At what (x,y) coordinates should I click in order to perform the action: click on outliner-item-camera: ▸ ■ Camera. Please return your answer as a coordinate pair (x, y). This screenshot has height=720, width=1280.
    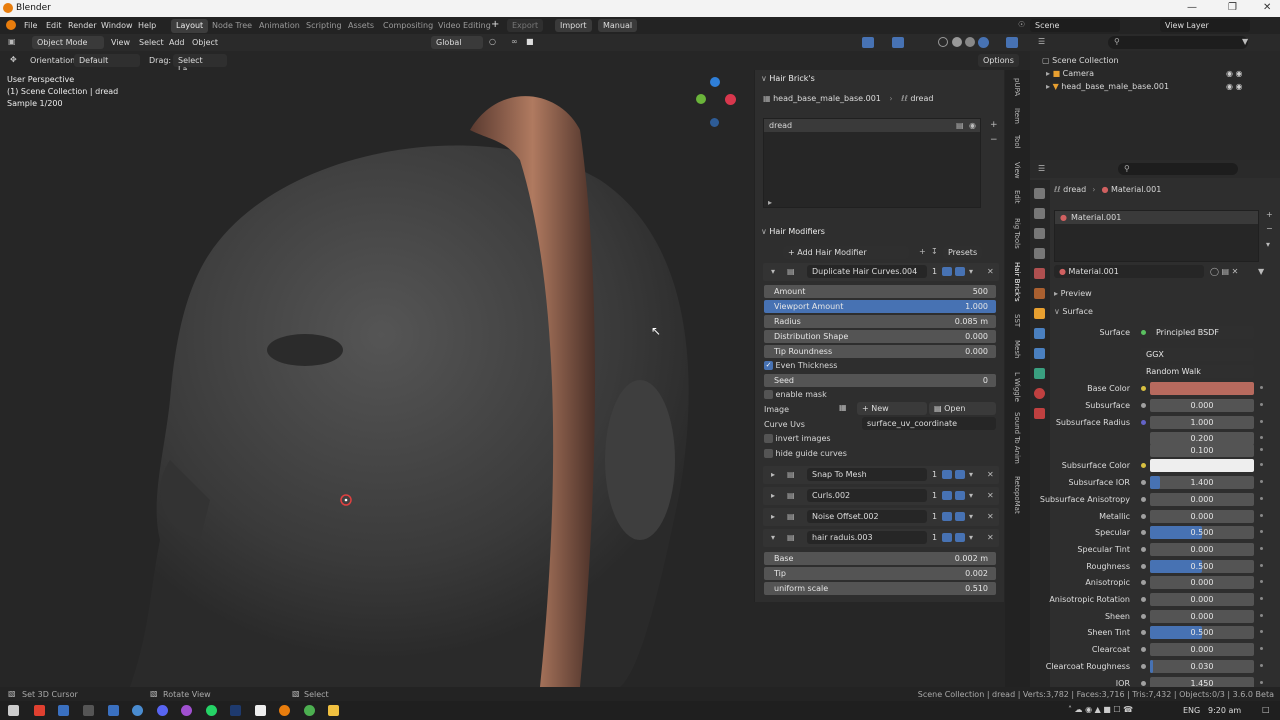
    Looking at the image, I should click on (1070, 73).